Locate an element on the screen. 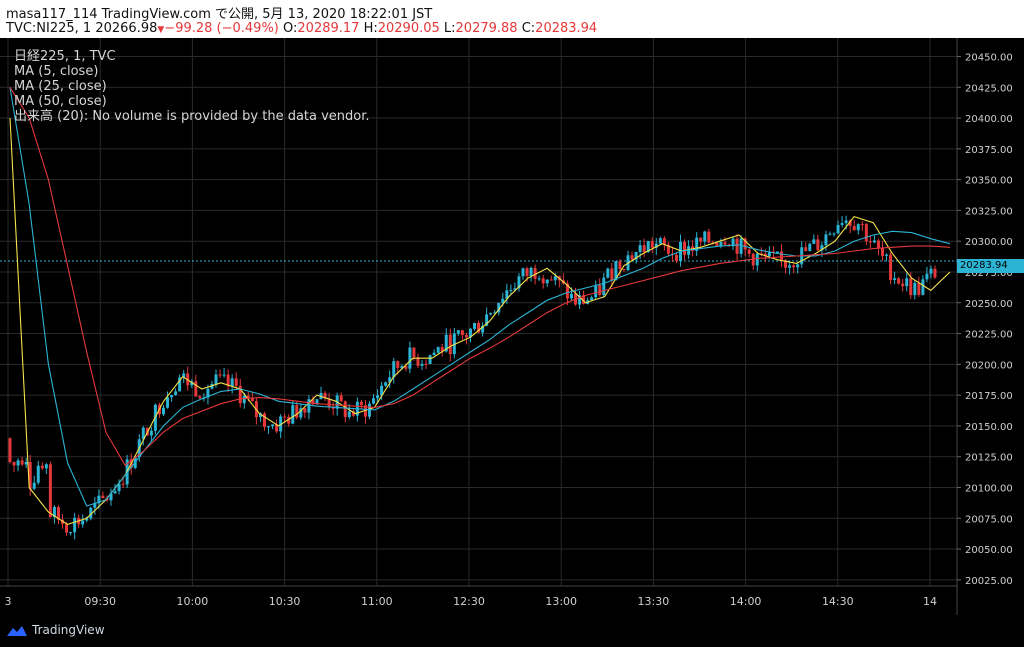 The image size is (1024, 647). y-tick-label: 20425.00 is located at coordinates (989, 88).